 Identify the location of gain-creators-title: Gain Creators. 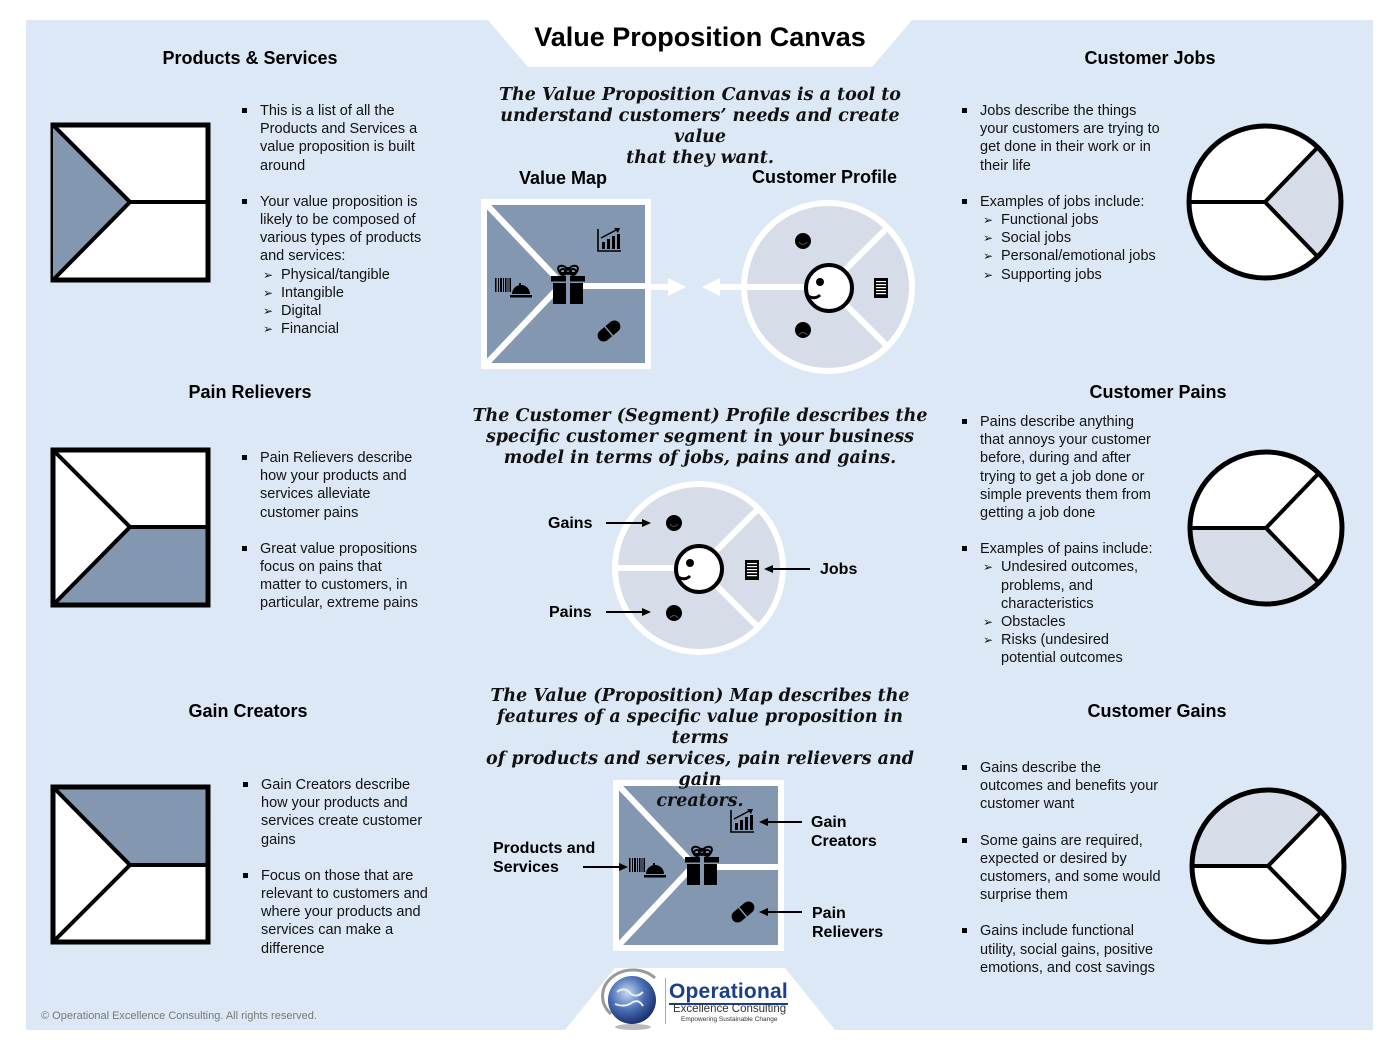
(248, 711).